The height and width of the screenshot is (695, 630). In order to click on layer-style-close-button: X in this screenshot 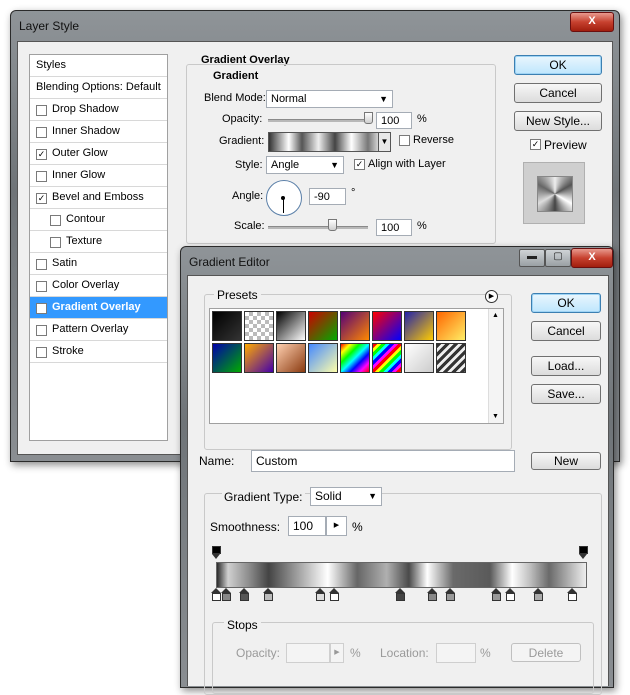, I will do `click(592, 22)`.